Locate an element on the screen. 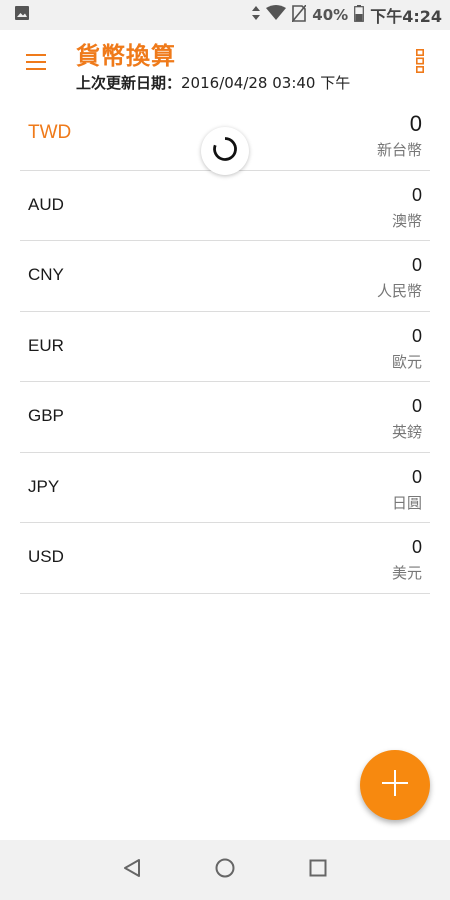 The height and width of the screenshot is (900, 450). home-circle-icon is located at coordinates (225, 870).